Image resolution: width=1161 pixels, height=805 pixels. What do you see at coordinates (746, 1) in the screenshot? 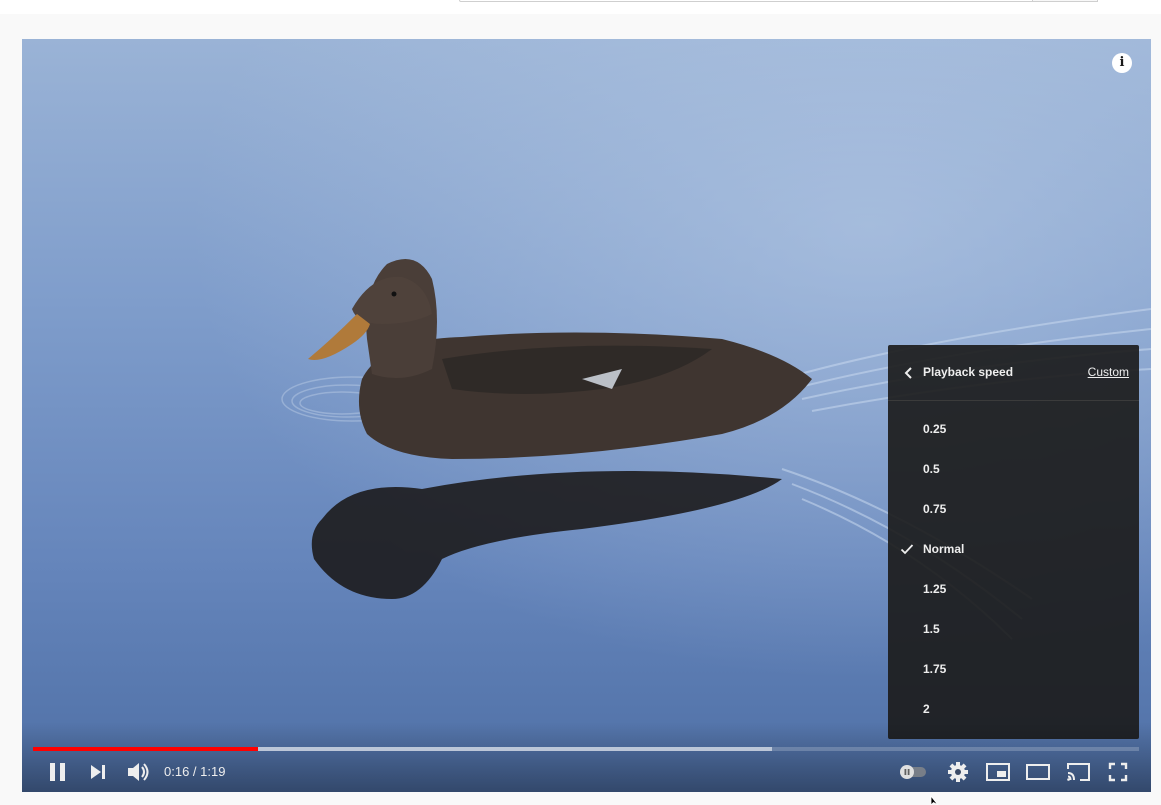
I see `search-input` at bounding box center [746, 1].